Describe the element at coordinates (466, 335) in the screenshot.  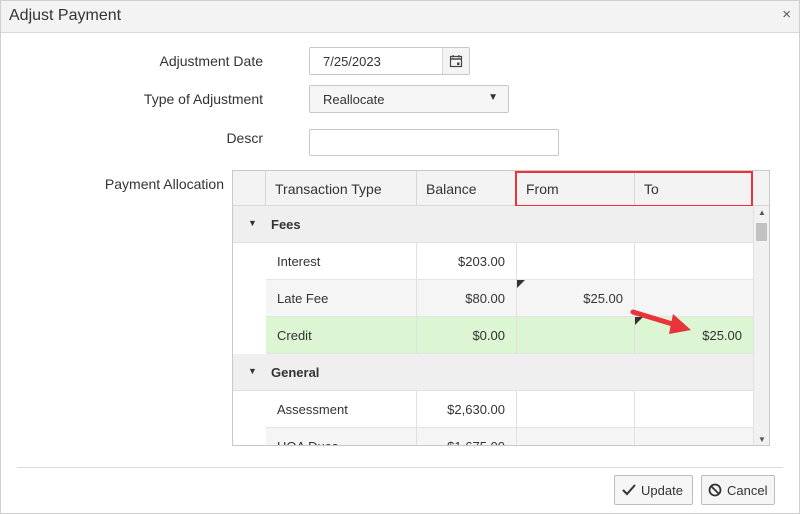
I see `cell-balance: $0.00` at that location.